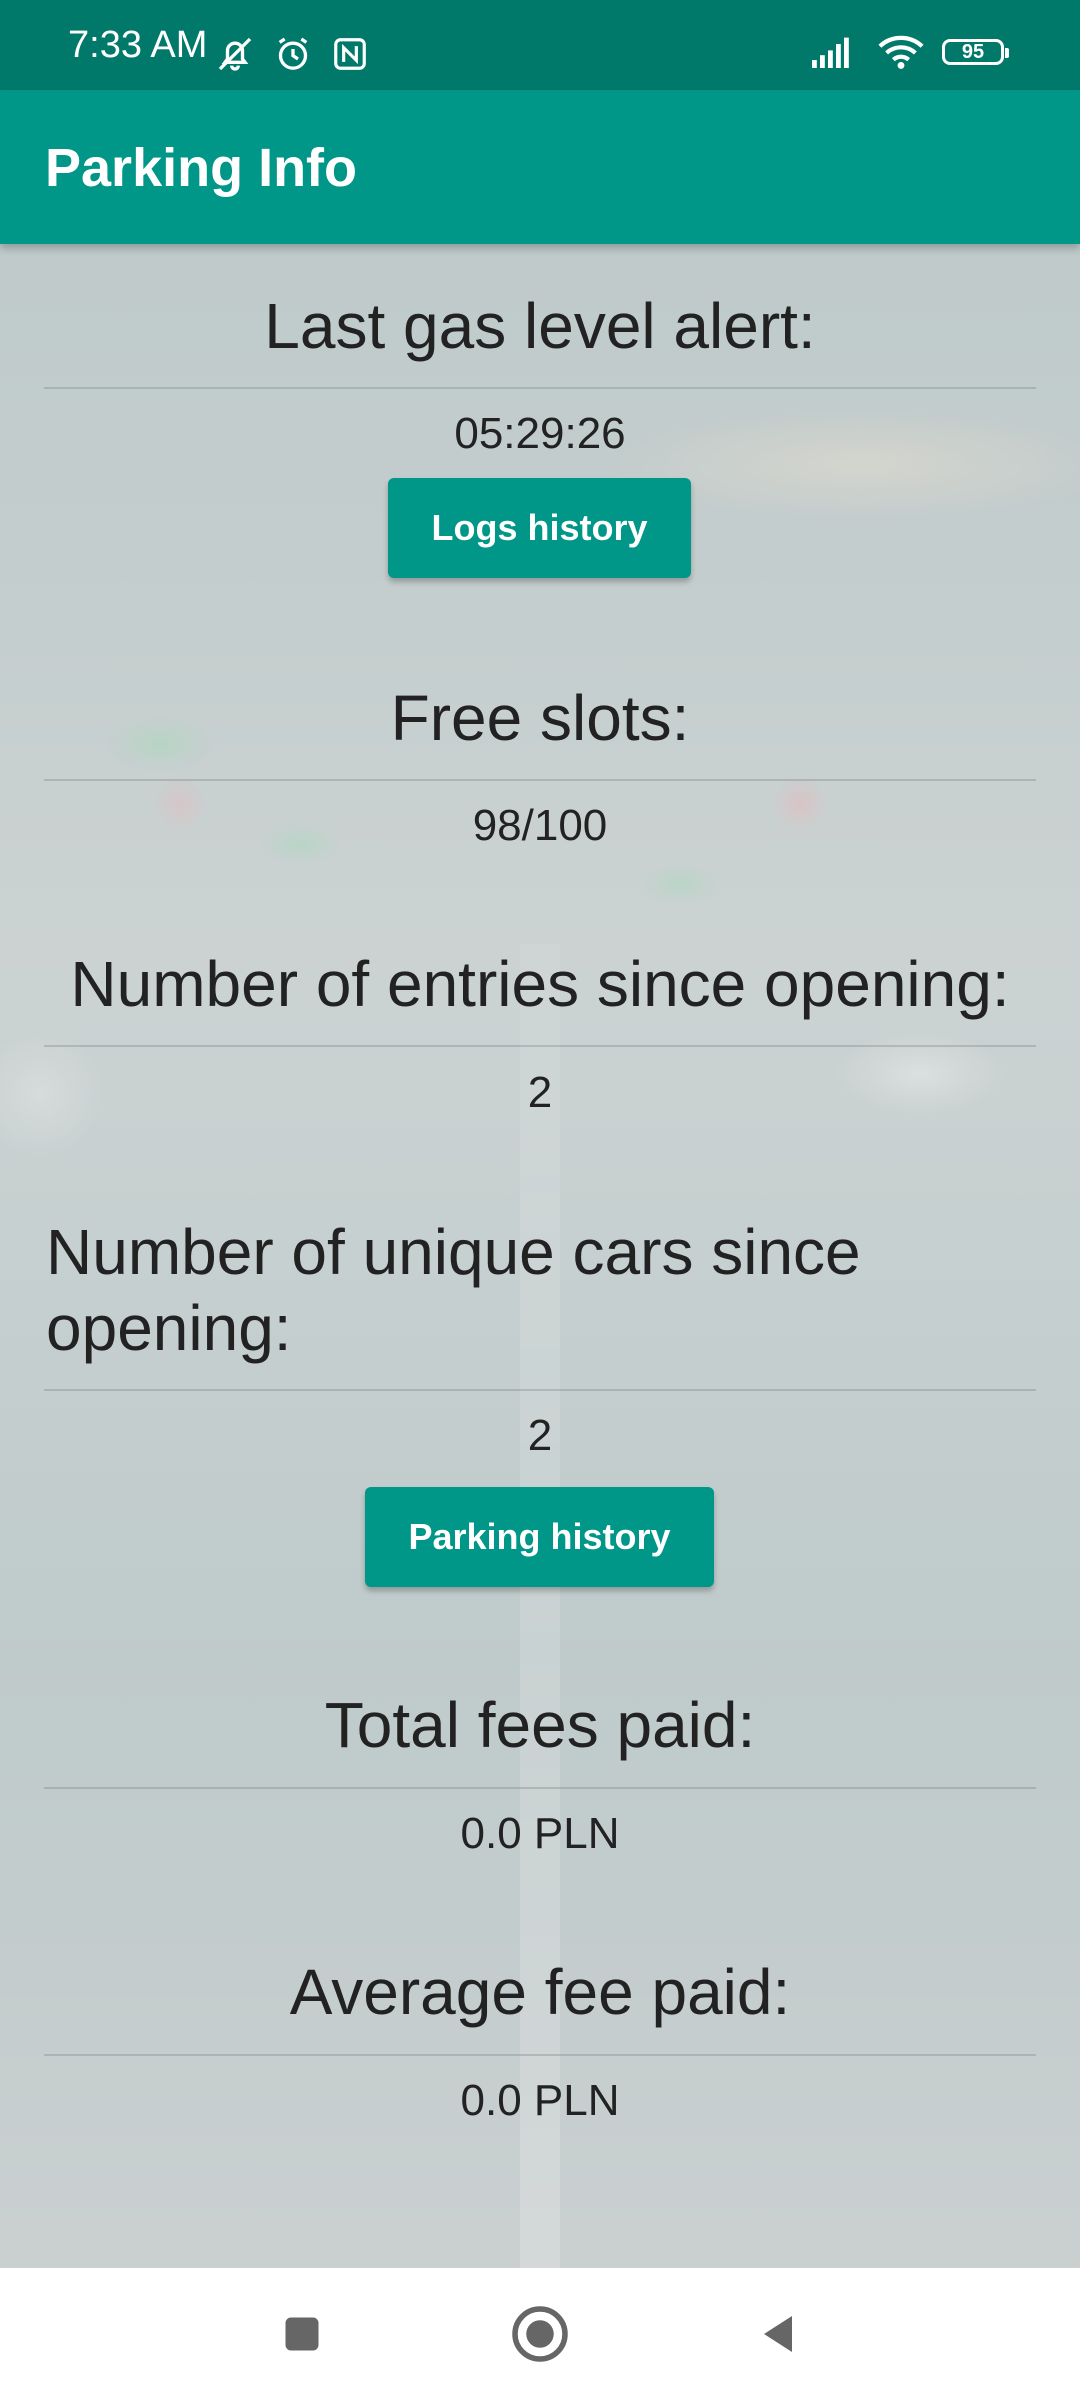  I want to click on status-icons-left, so click(292, 54).